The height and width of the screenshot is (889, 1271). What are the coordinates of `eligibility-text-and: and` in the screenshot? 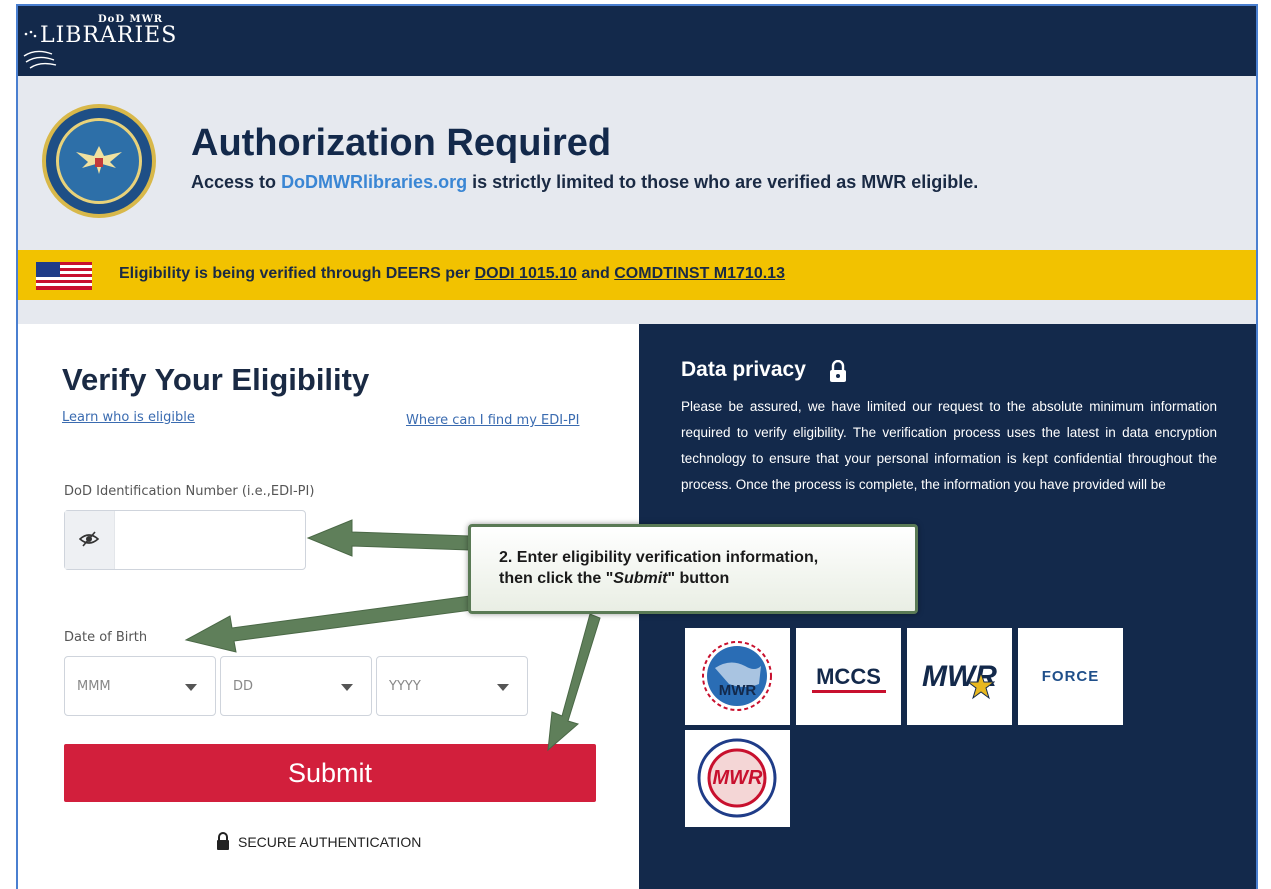 It's located at (595, 273).